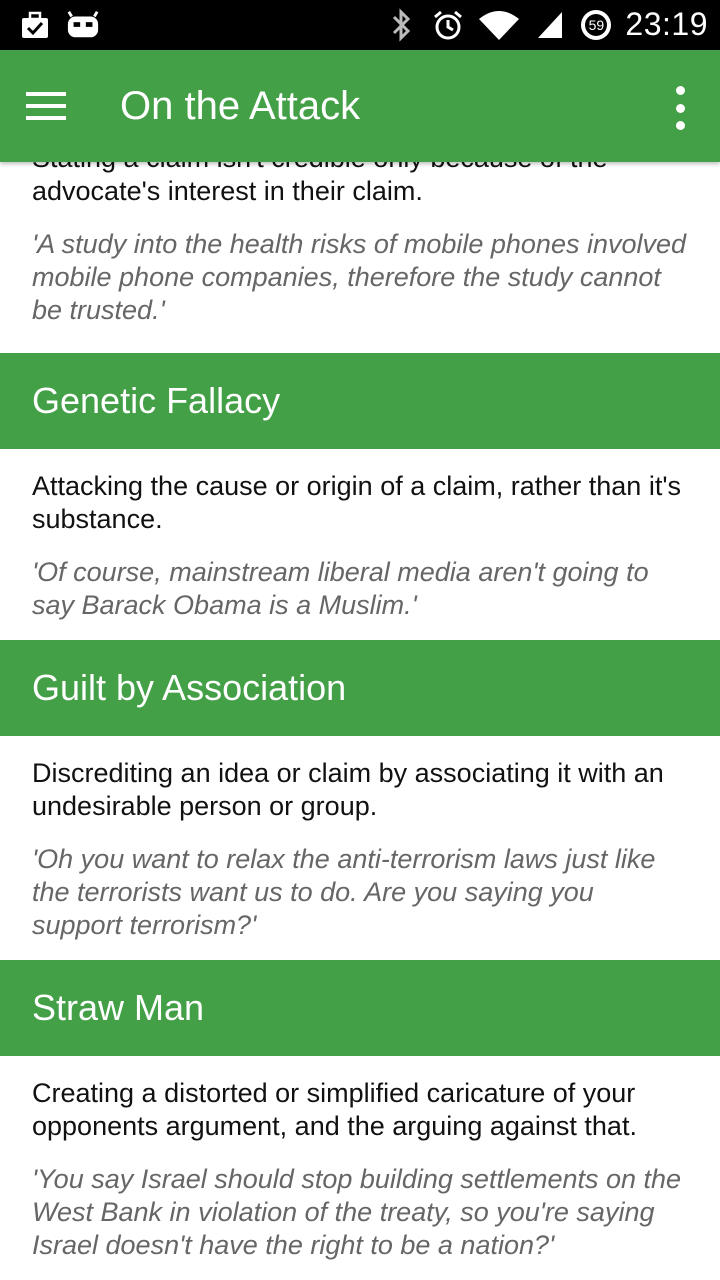 The image size is (720, 1280). I want to click on app-bar: On the Attack, so click(360, 106).